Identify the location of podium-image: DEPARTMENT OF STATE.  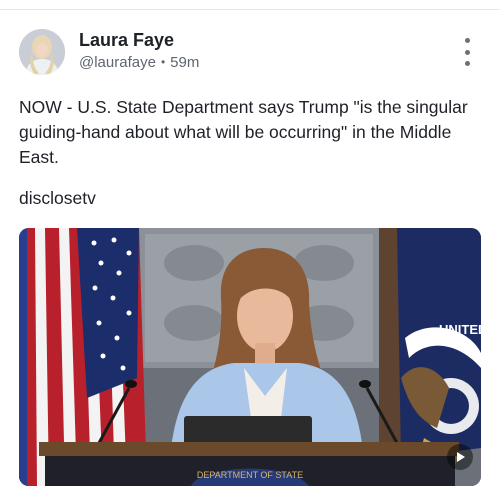
(249, 464).